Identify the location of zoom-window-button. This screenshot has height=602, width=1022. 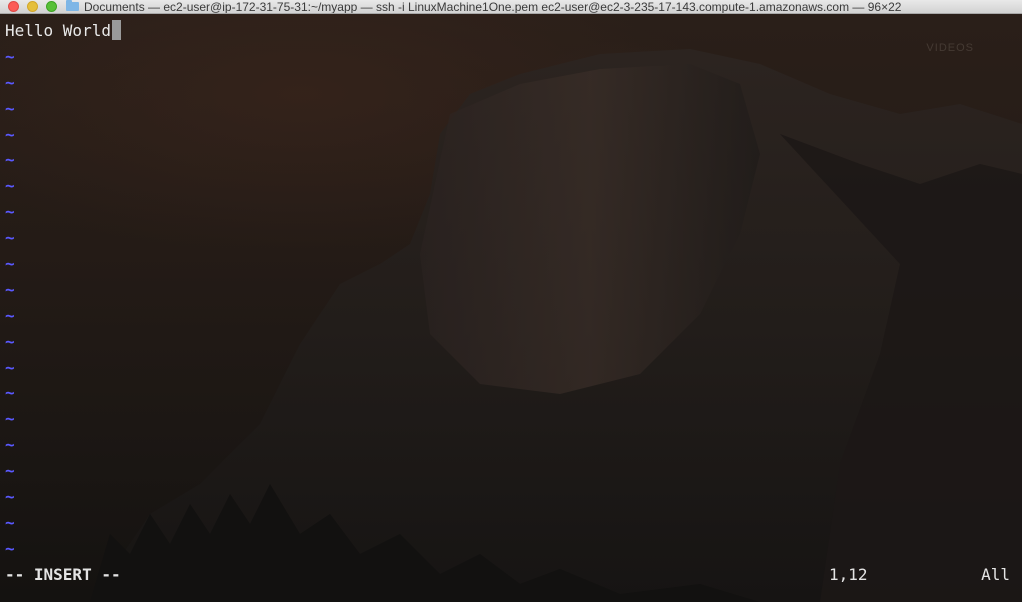
(51, 6).